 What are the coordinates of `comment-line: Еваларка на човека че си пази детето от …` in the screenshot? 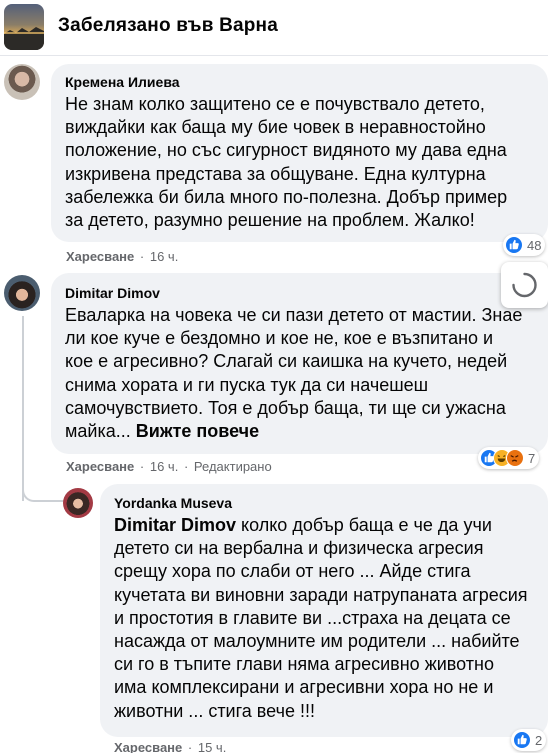 It's located at (294, 315).